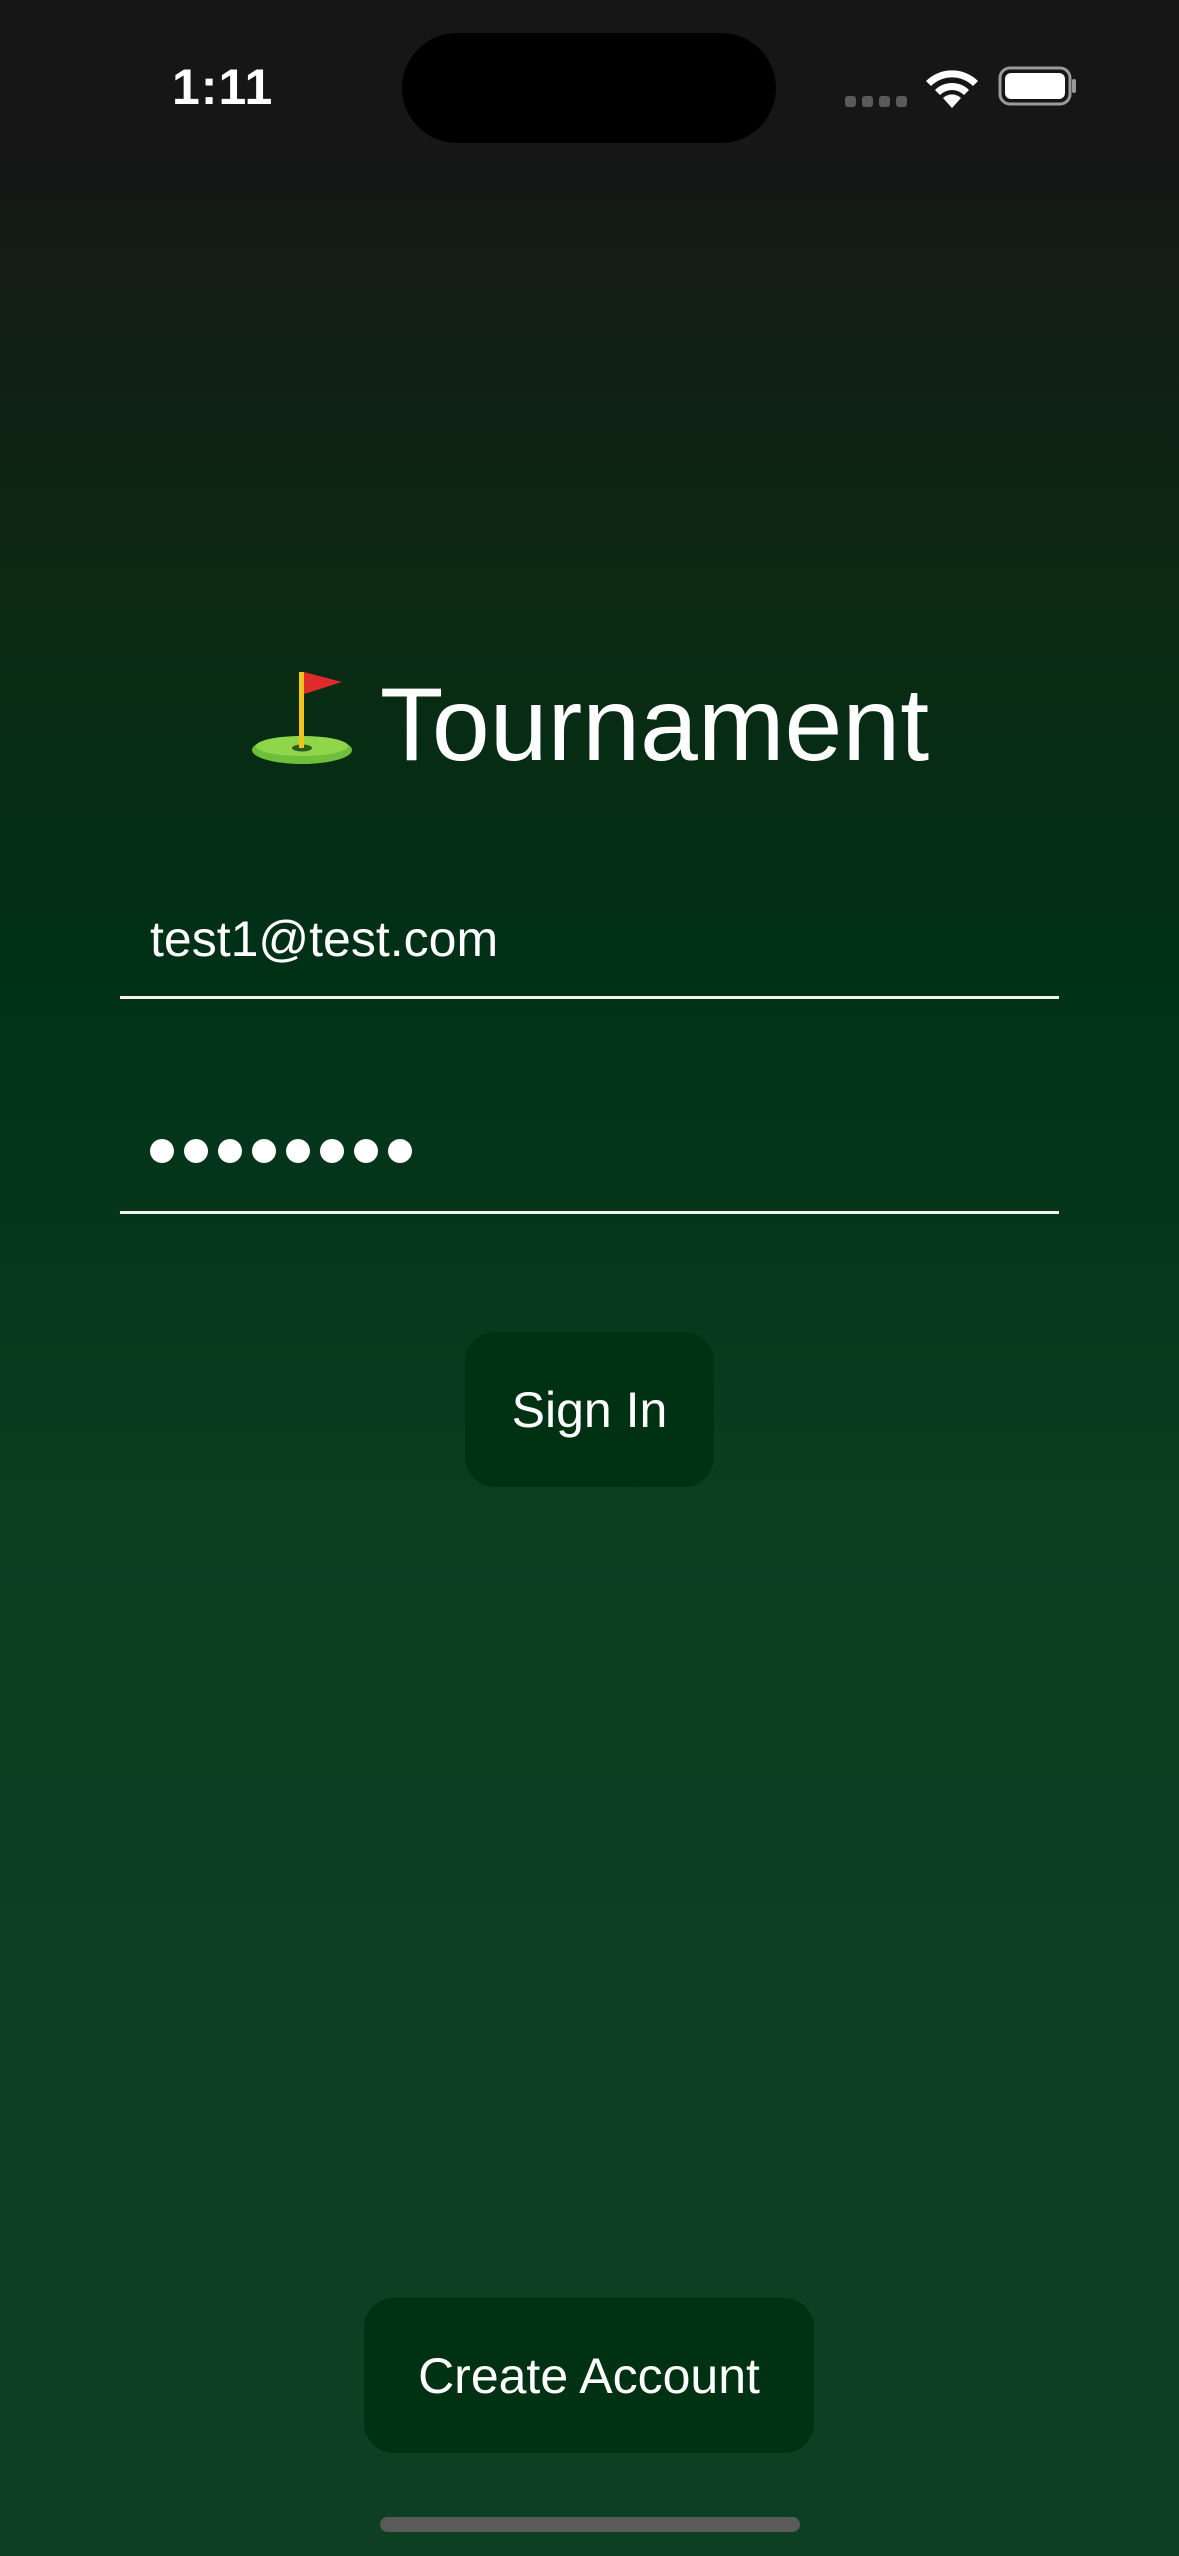  What do you see at coordinates (876, 101) in the screenshot?
I see `cellular-signal-icon` at bounding box center [876, 101].